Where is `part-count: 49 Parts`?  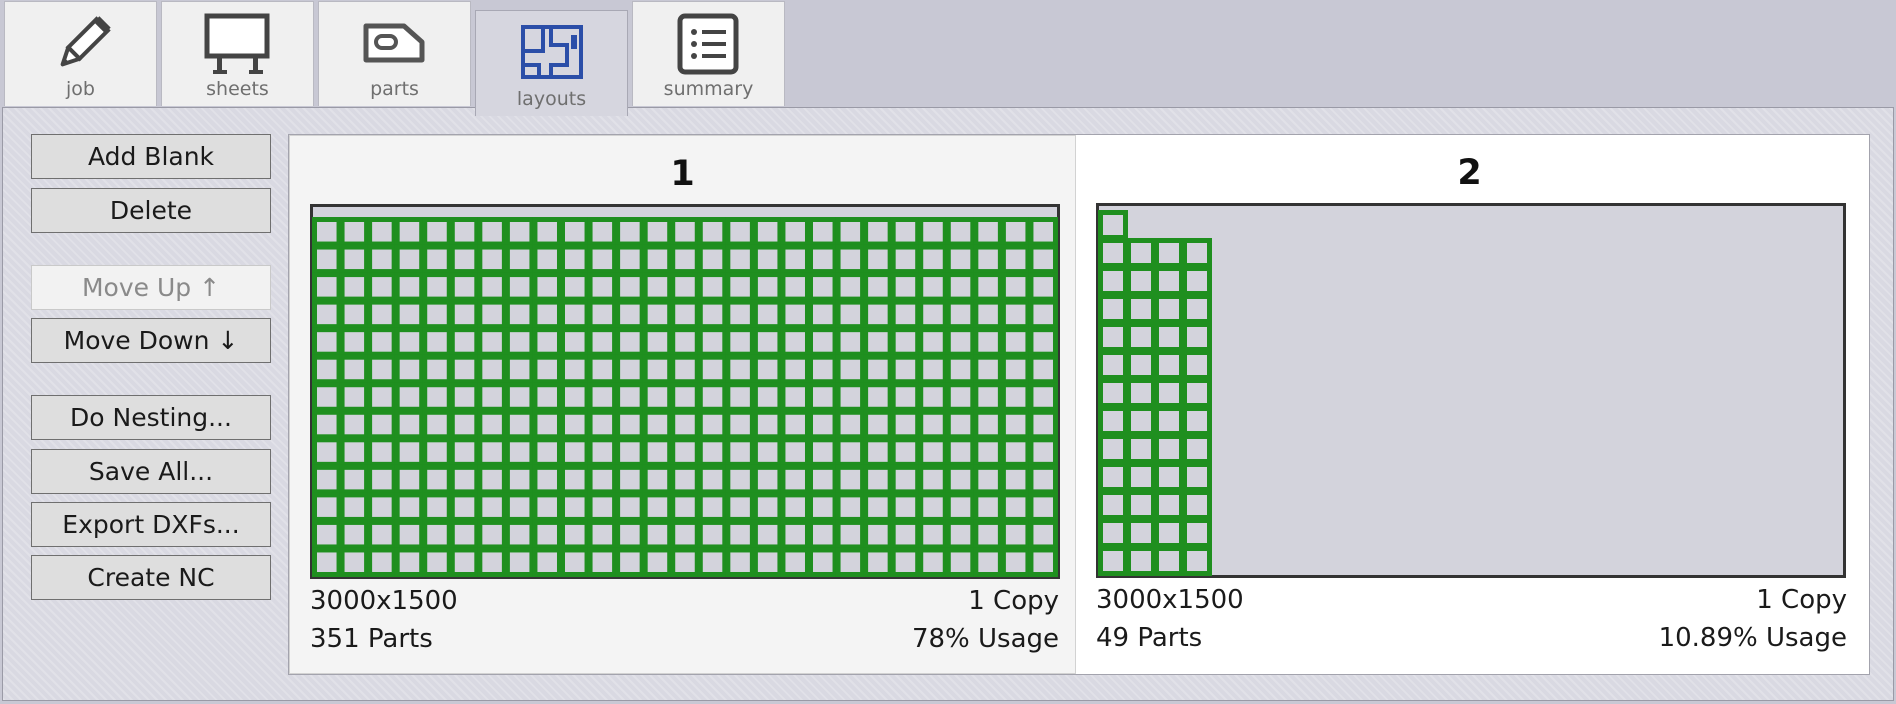
part-count: 49 Parts is located at coordinates (1149, 638).